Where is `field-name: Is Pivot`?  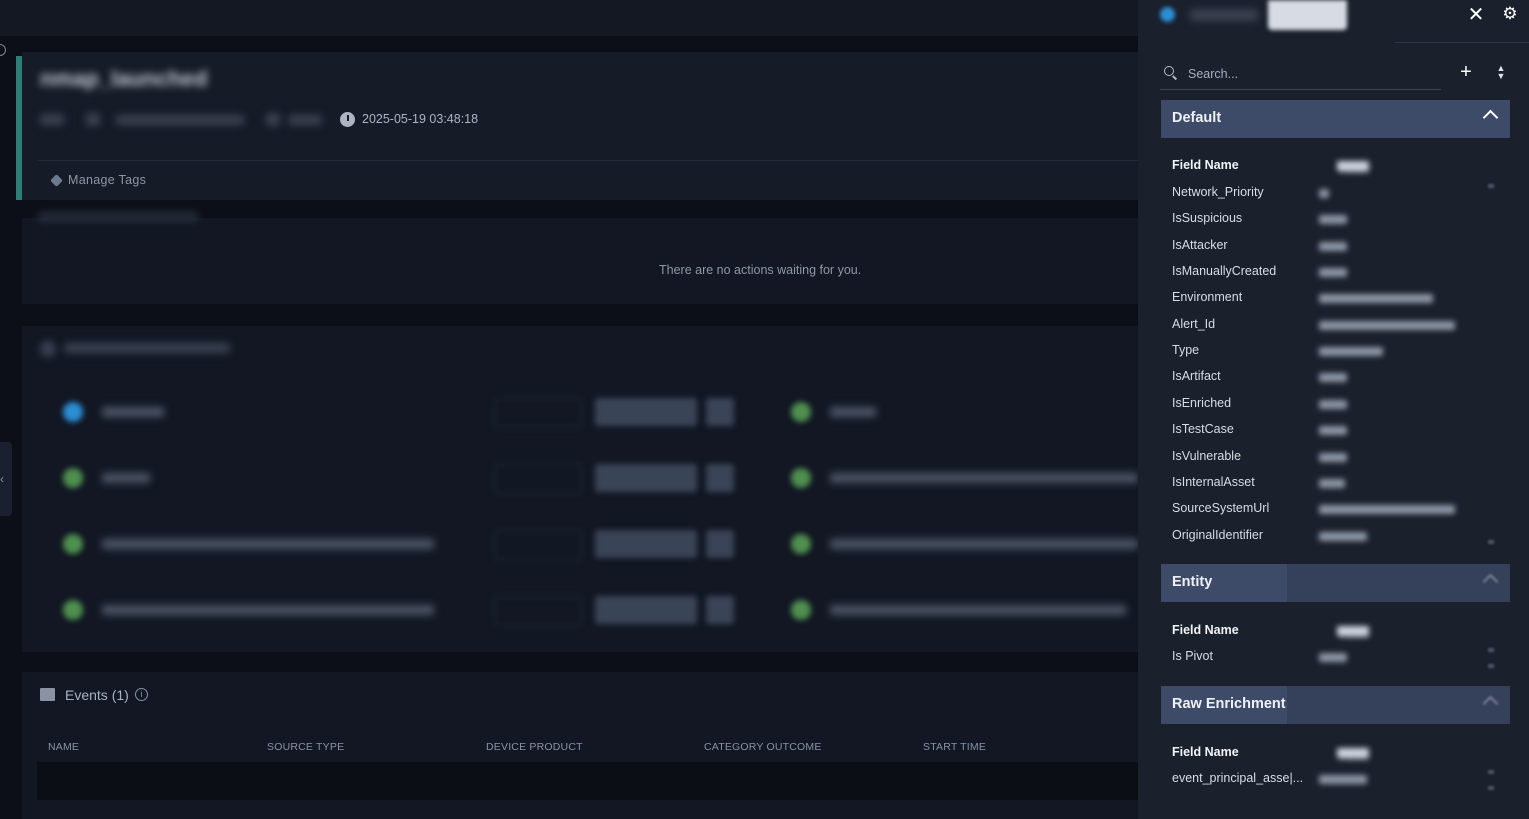 field-name: Is Pivot is located at coordinates (1192, 656).